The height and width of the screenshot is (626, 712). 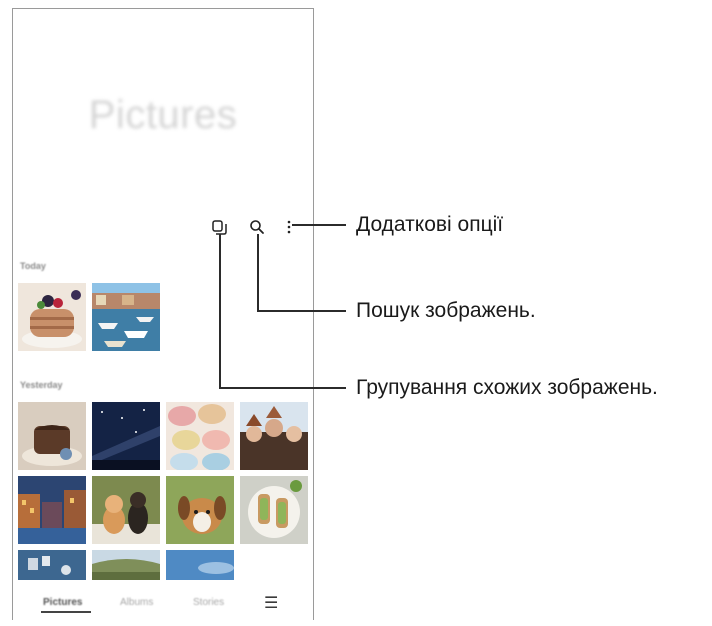 I want to click on thumbnail-sky, so click(x=200, y=565).